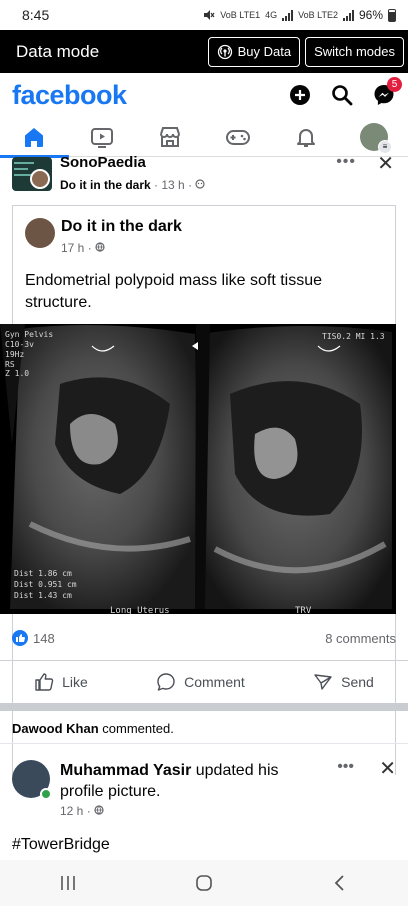  Describe the element at coordinates (385, 163) in the screenshot. I see `close-icon: ✕` at that location.